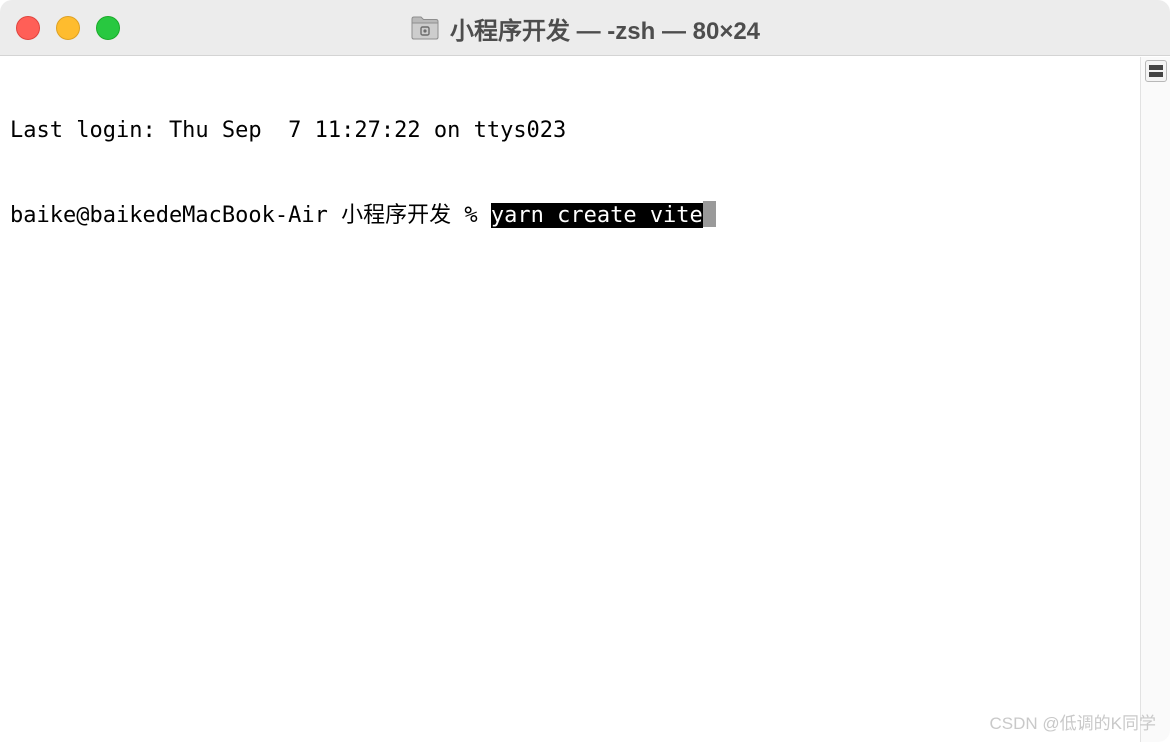 Image resolution: width=1170 pixels, height=742 pixels. Describe the element at coordinates (605, 31) in the screenshot. I see `window-title: 小程序开发 — -zsh — 80×24` at that location.